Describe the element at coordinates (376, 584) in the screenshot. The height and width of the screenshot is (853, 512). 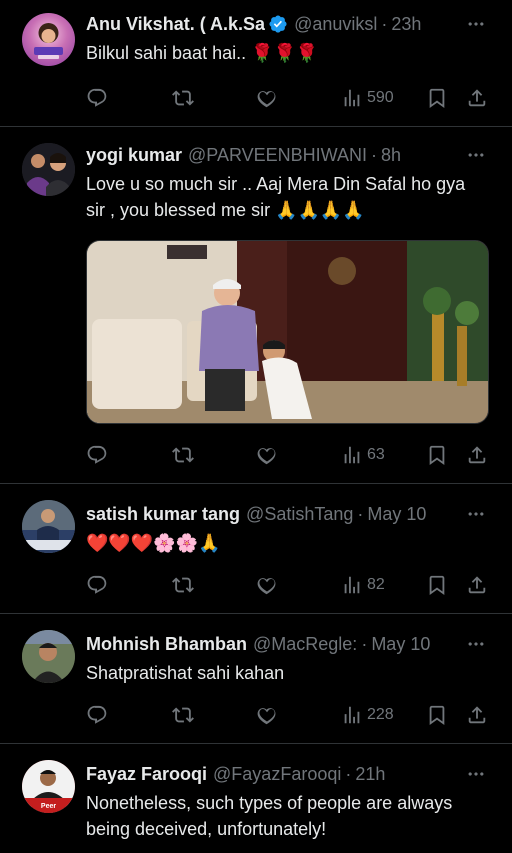
I see `views-count: 82` at that location.